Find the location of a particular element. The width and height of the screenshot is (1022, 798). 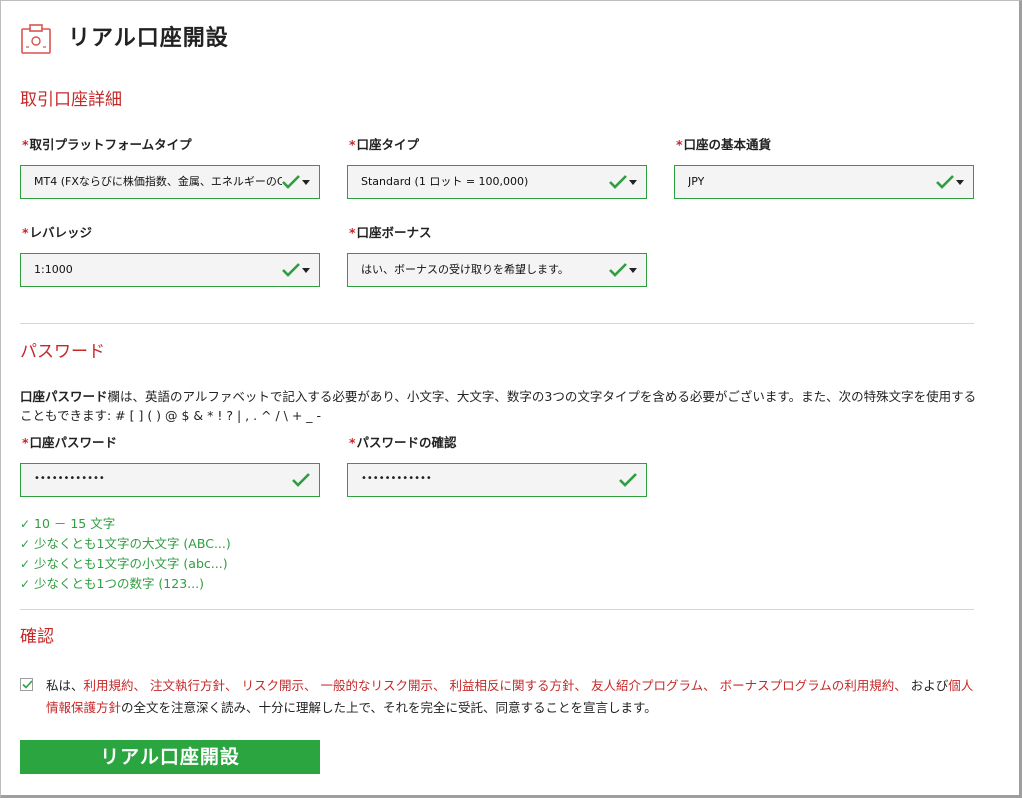

checkbox-check-icon is located at coordinates (27, 684).